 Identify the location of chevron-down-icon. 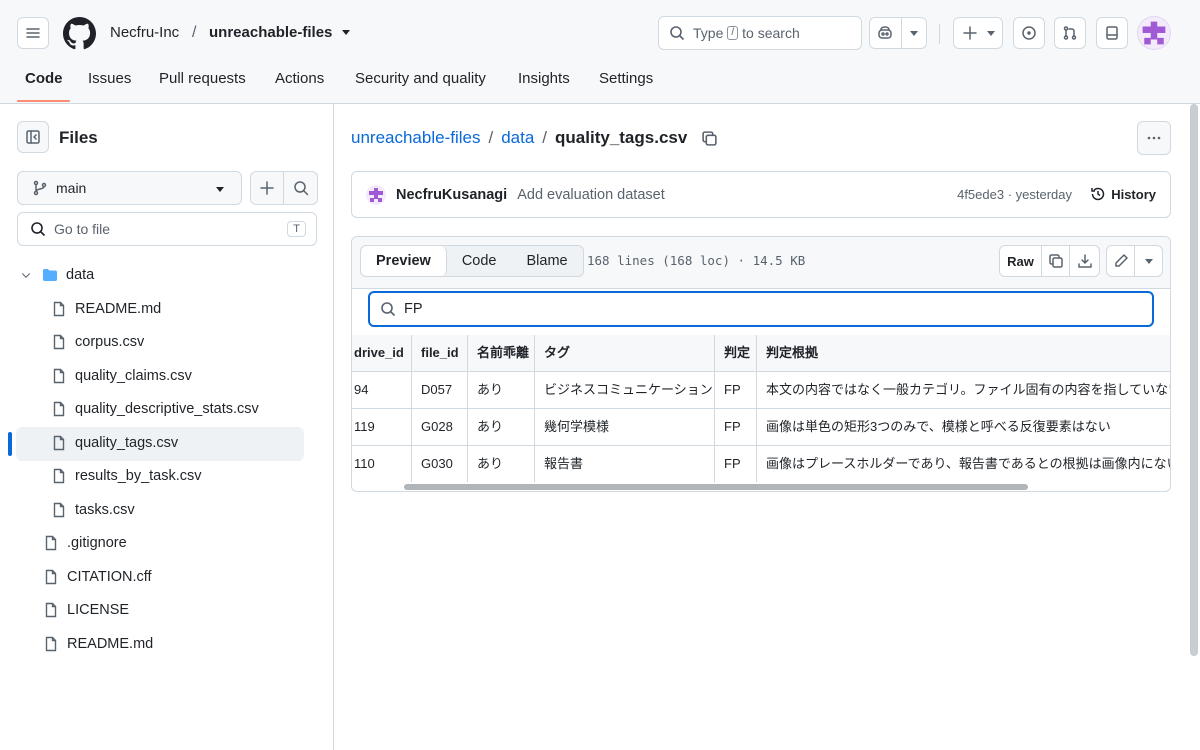
(1148, 261).